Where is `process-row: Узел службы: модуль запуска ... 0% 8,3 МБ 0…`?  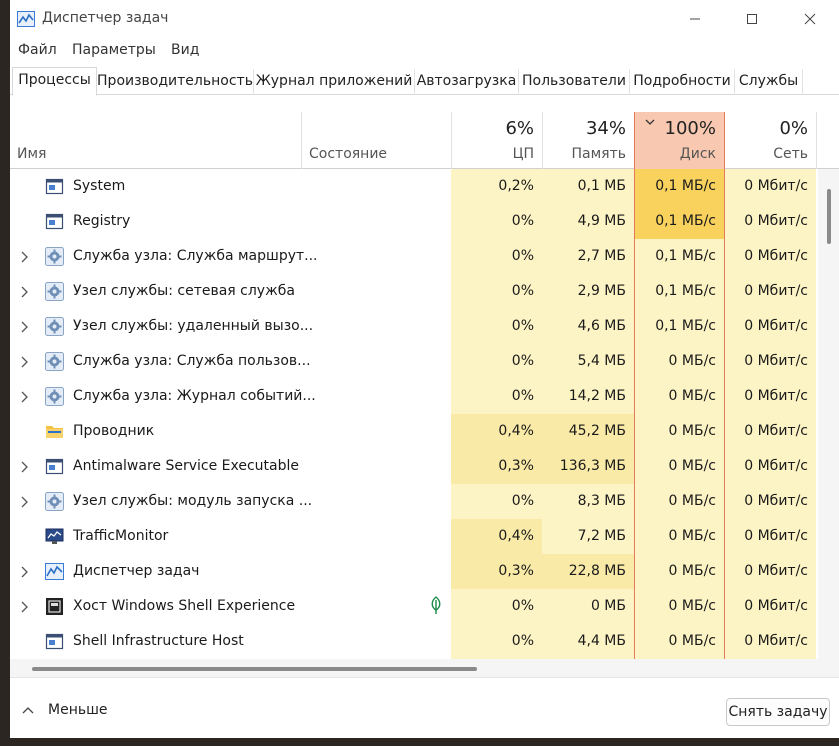
process-row: Узел службы: модуль запуска ... 0% 8,3 МБ 0… is located at coordinates (414, 501).